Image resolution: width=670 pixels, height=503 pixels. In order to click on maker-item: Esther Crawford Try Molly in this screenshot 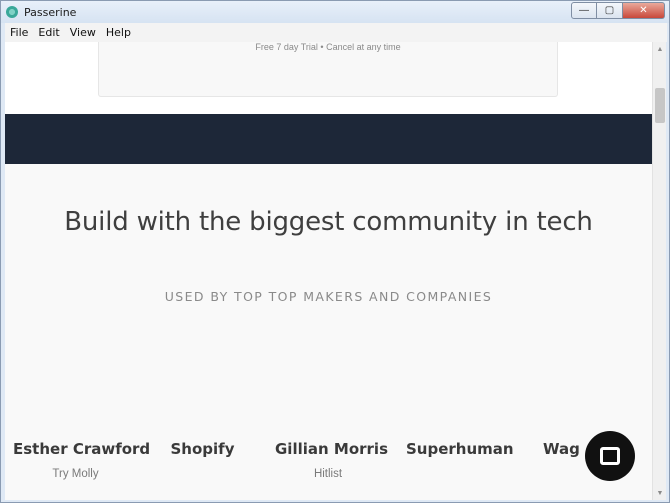, I will do `click(82, 460)`.